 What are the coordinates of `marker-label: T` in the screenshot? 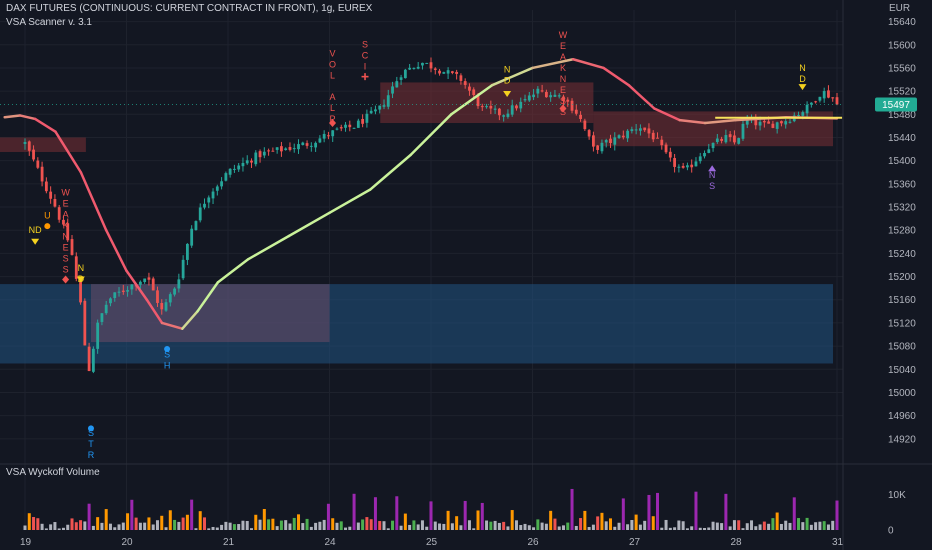 It's located at (91, 444).